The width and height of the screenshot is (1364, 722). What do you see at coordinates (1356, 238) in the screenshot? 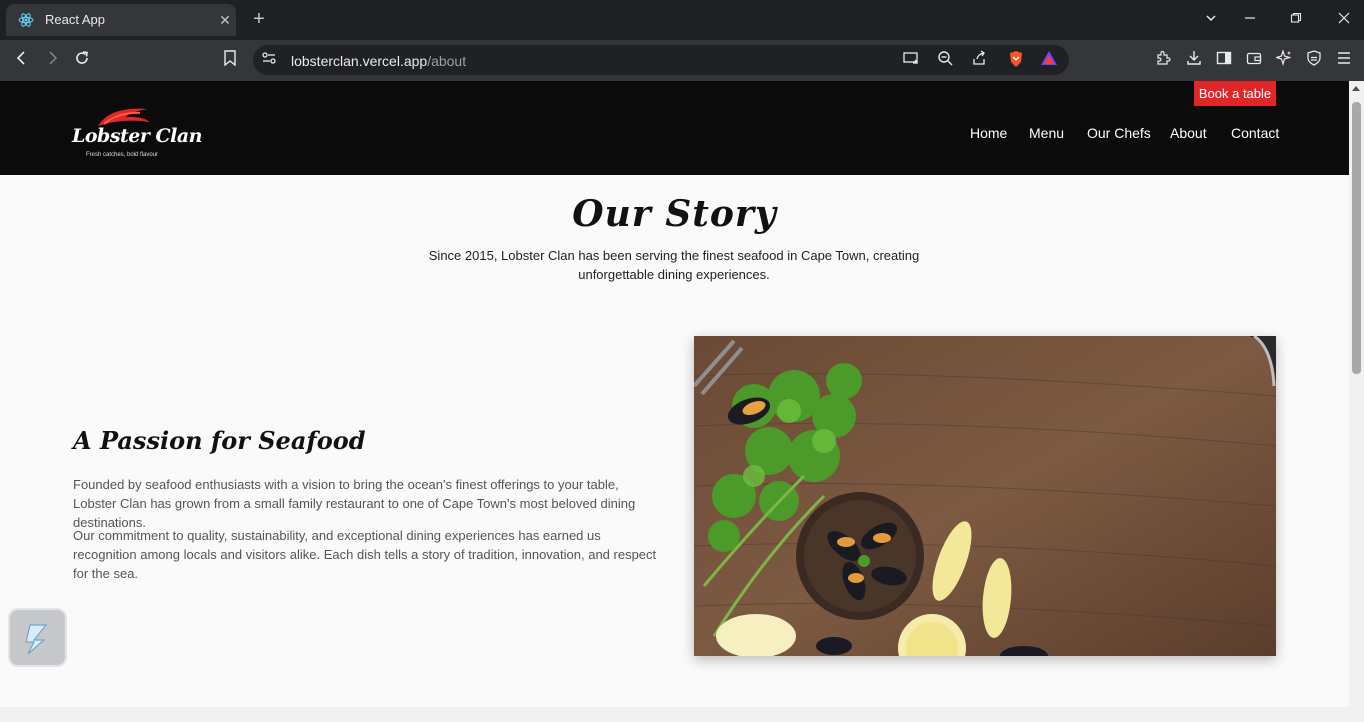
I see `scrollbar-thumb` at bounding box center [1356, 238].